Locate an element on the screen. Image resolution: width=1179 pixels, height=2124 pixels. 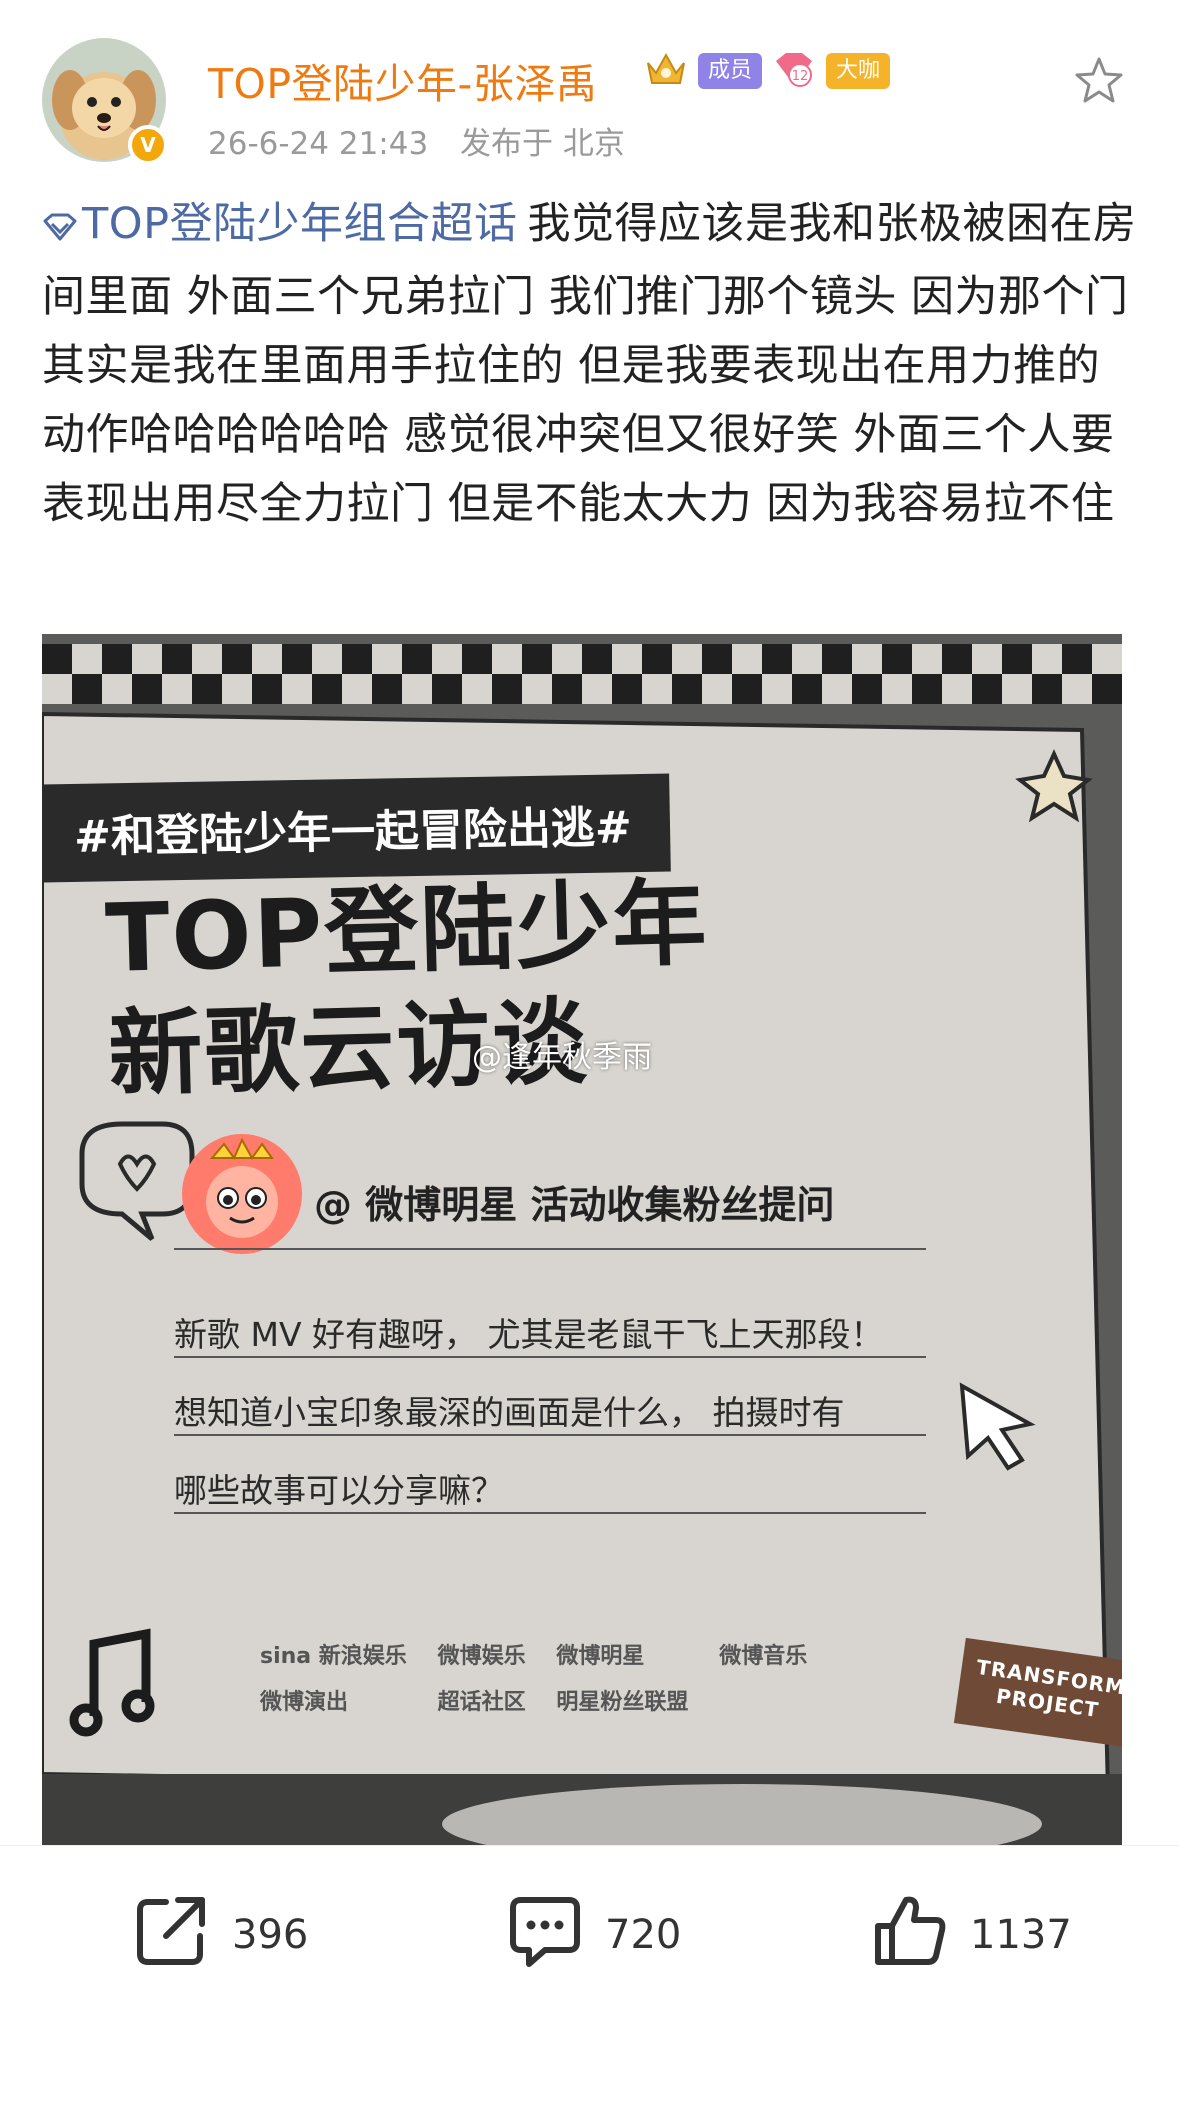
share-button: 396 is located at coordinates (220, 1935).